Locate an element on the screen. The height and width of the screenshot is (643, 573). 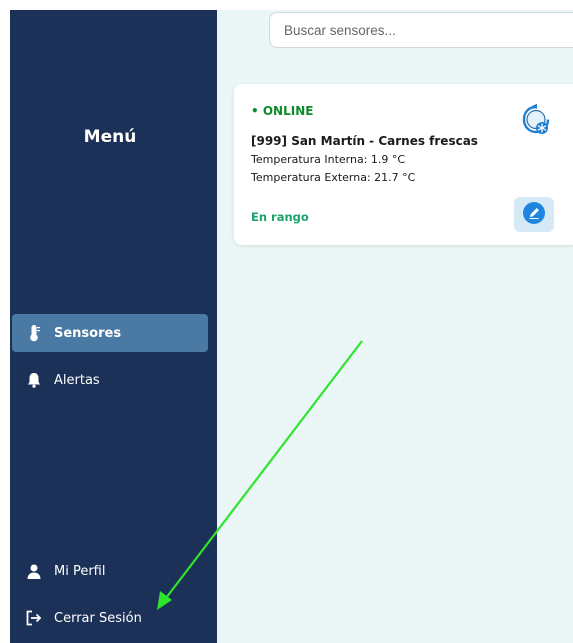
sidebar-item-label: Mi Perfil is located at coordinates (80, 571).